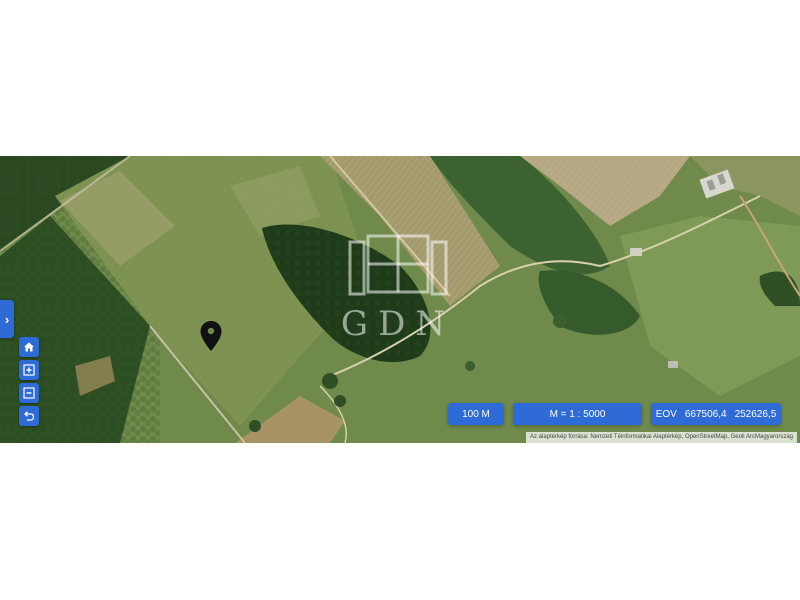 This screenshot has width=800, height=600. I want to click on scale-bar: 100 M, so click(476, 414).